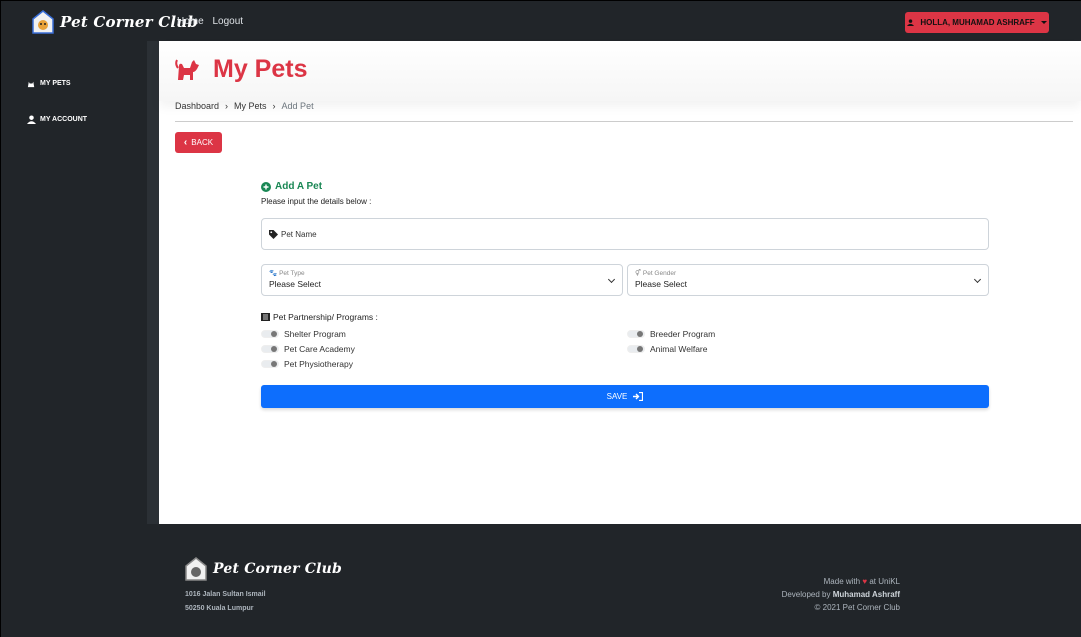 The width and height of the screenshot is (1081, 637). I want to click on top-nav: Home Logout, so click(213, 21).